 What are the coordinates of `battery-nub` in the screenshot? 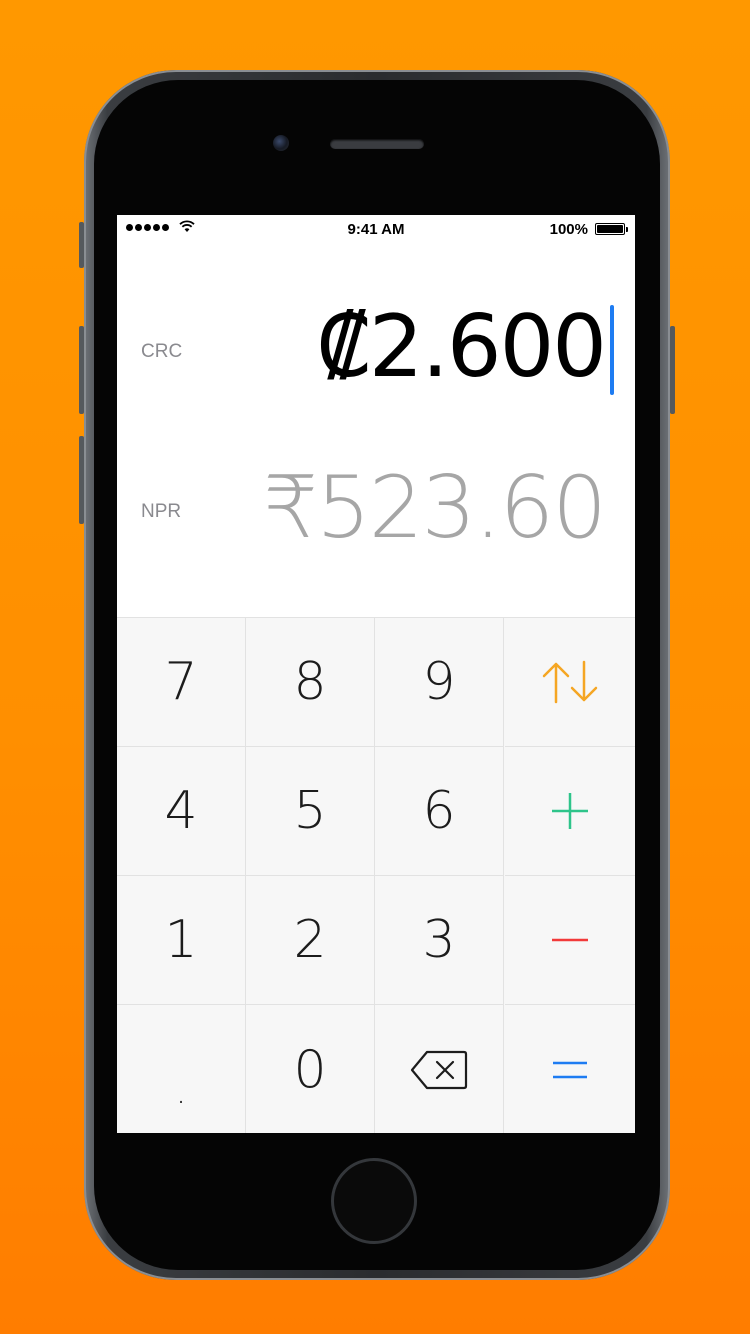 It's located at (627, 229).